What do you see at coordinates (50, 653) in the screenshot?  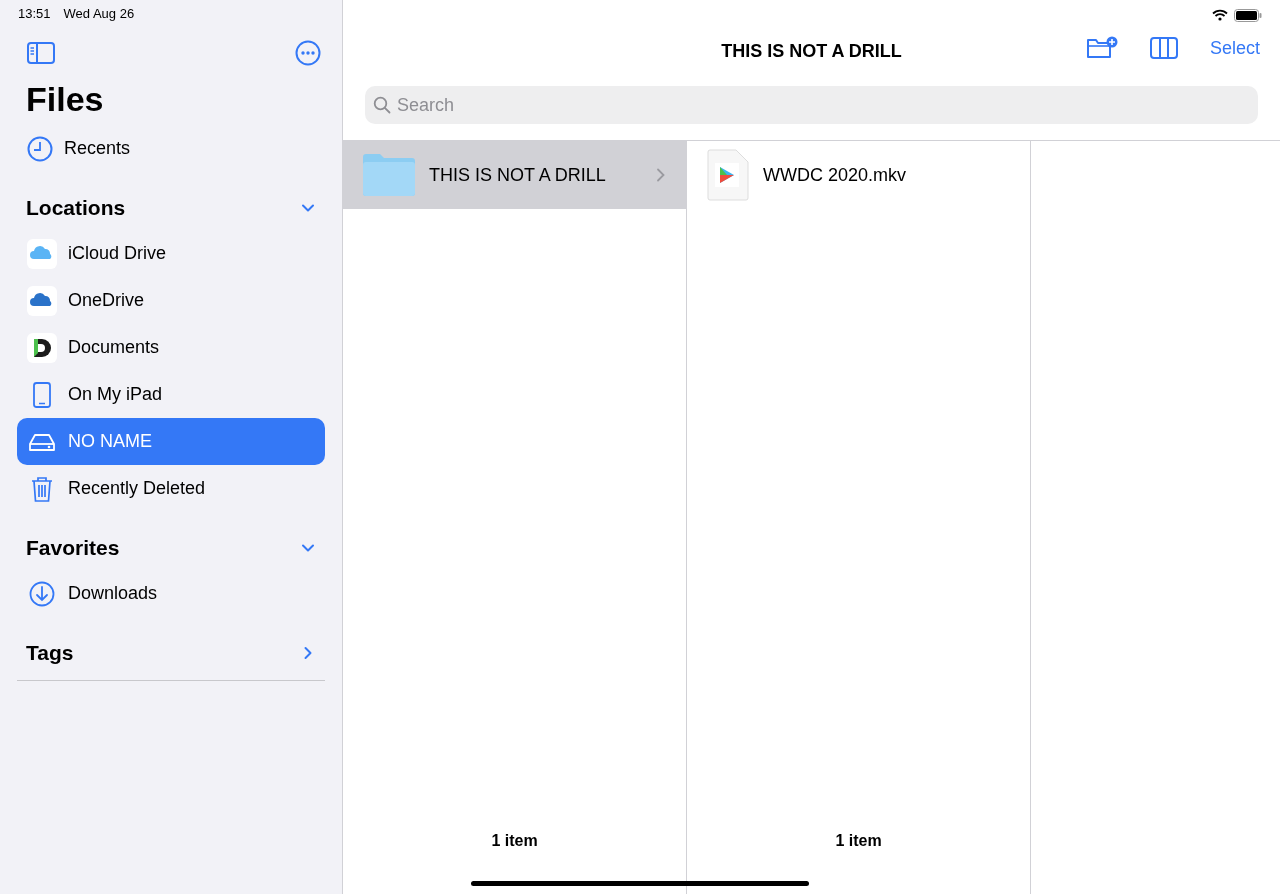 I see `section-title: Tags` at bounding box center [50, 653].